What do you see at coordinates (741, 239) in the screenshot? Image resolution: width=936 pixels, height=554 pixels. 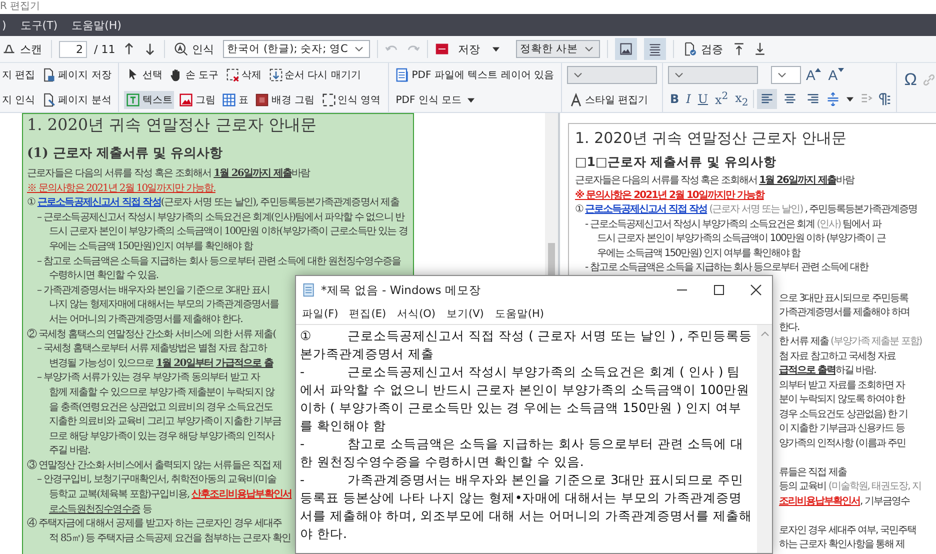 I see `document-line: 드시 근로자 본인이 부양가족의 소득금액이 100만원 이하 (부양가족이 근` at bounding box center [741, 239].